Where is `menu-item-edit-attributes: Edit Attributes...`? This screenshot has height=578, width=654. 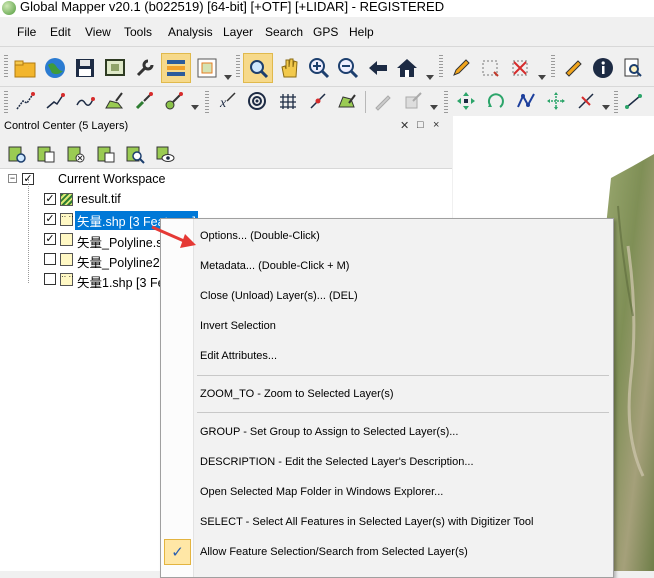 menu-item-edit-attributes: Edit Attributes... is located at coordinates (238, 356).